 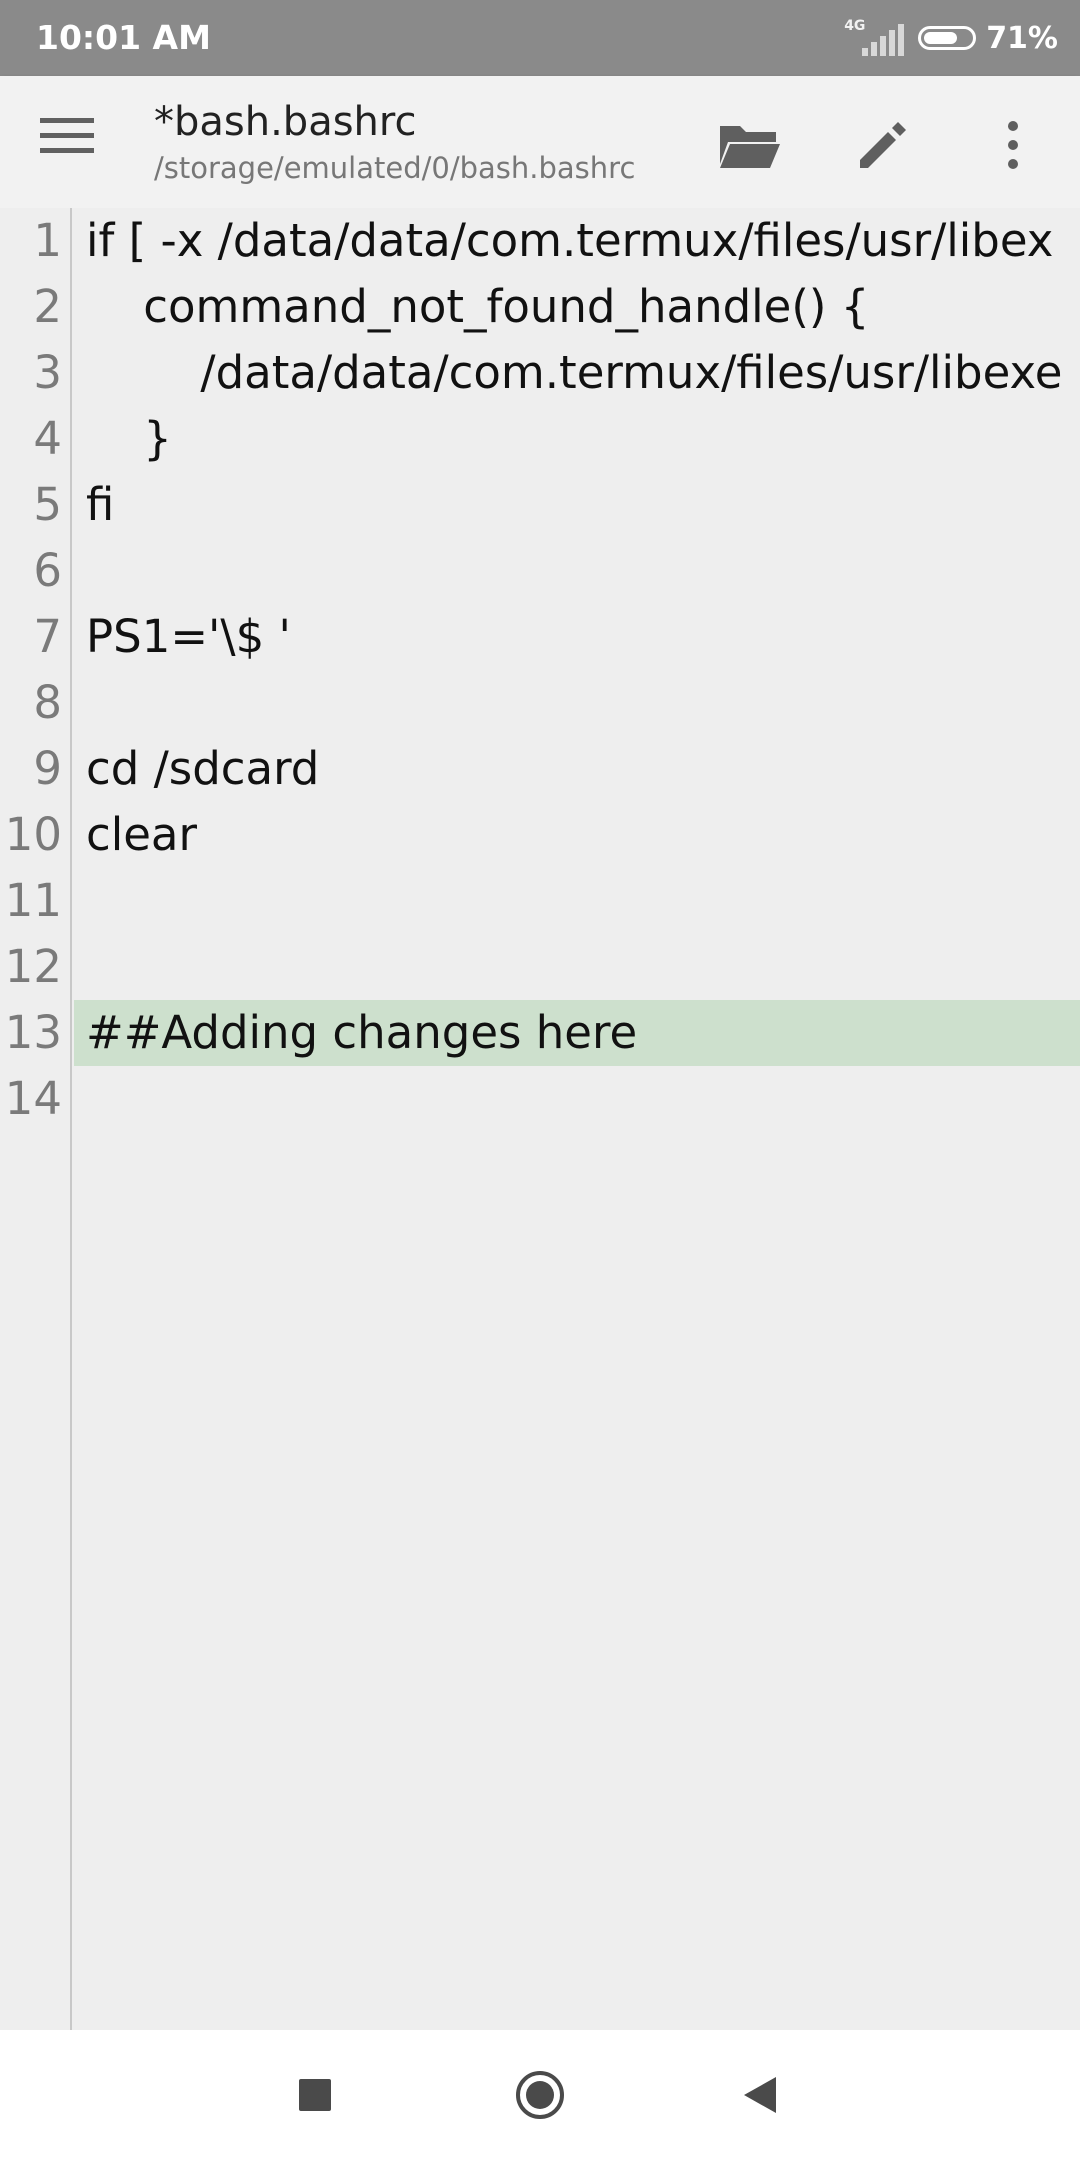 What do you see at coordinates (188, 637) in the screenshot?
I see `line-text: PS1='\$ '` at bounding box center [188, 637].